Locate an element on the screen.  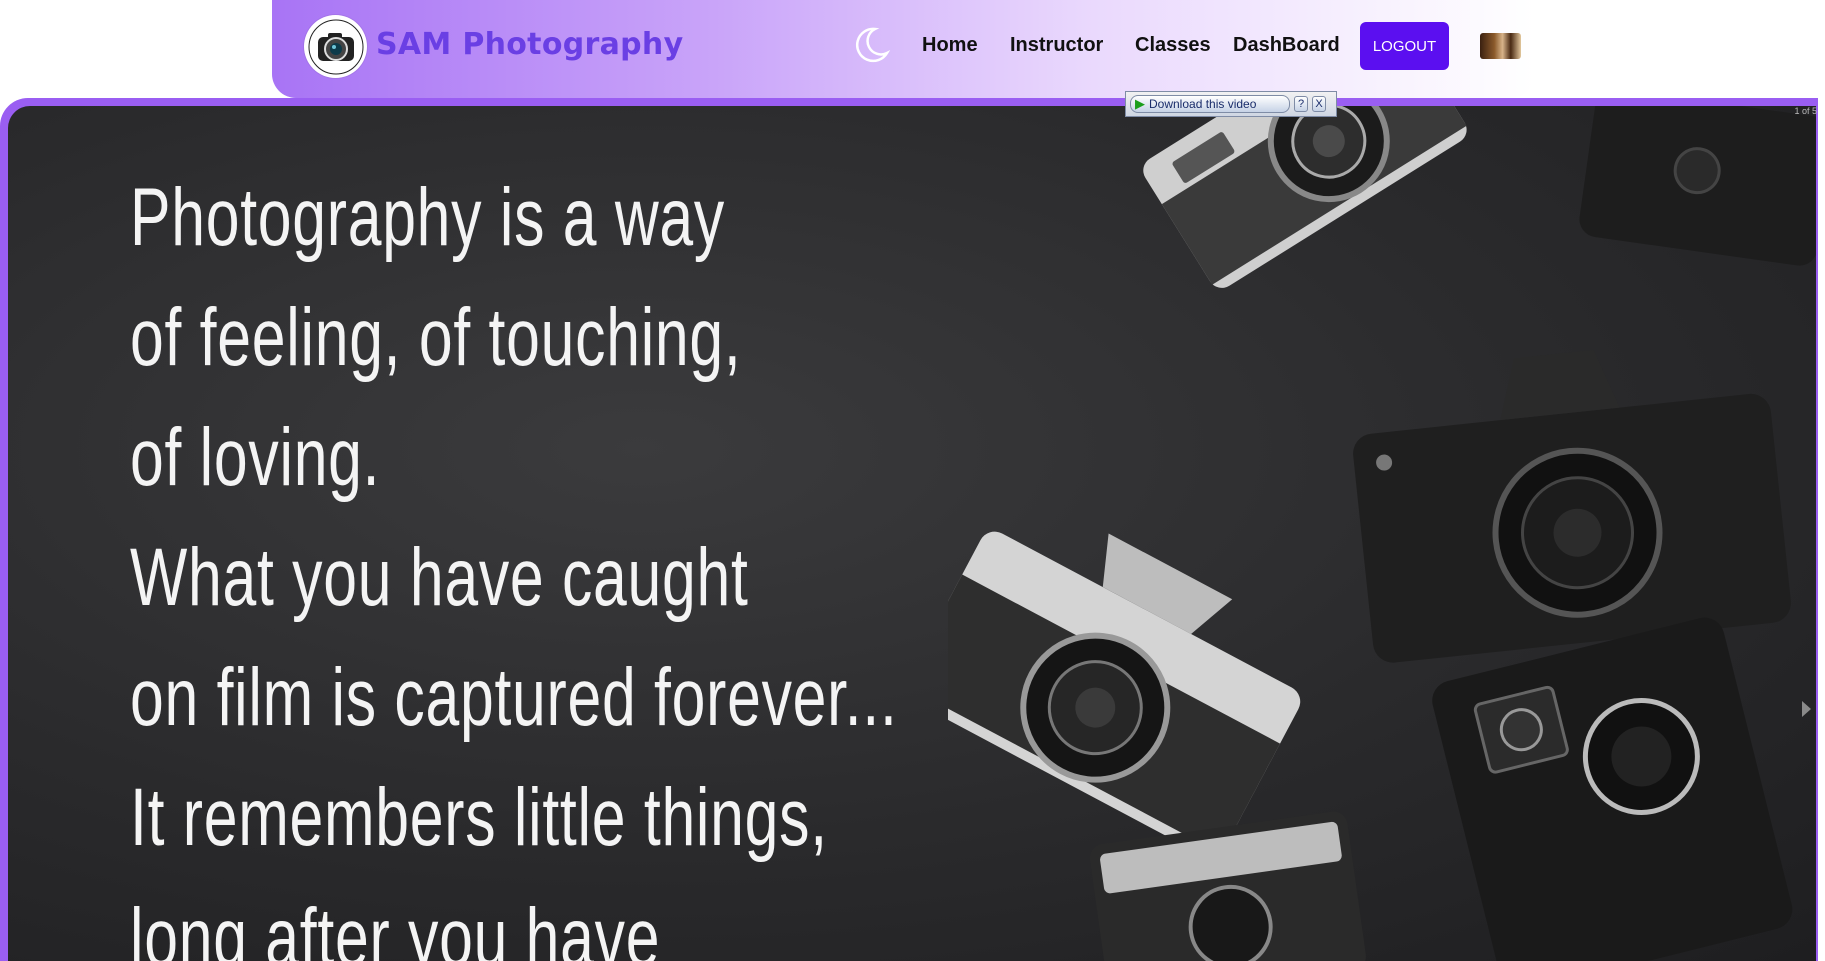
play-icon: ▶ is located at coordinates (1140, 103).